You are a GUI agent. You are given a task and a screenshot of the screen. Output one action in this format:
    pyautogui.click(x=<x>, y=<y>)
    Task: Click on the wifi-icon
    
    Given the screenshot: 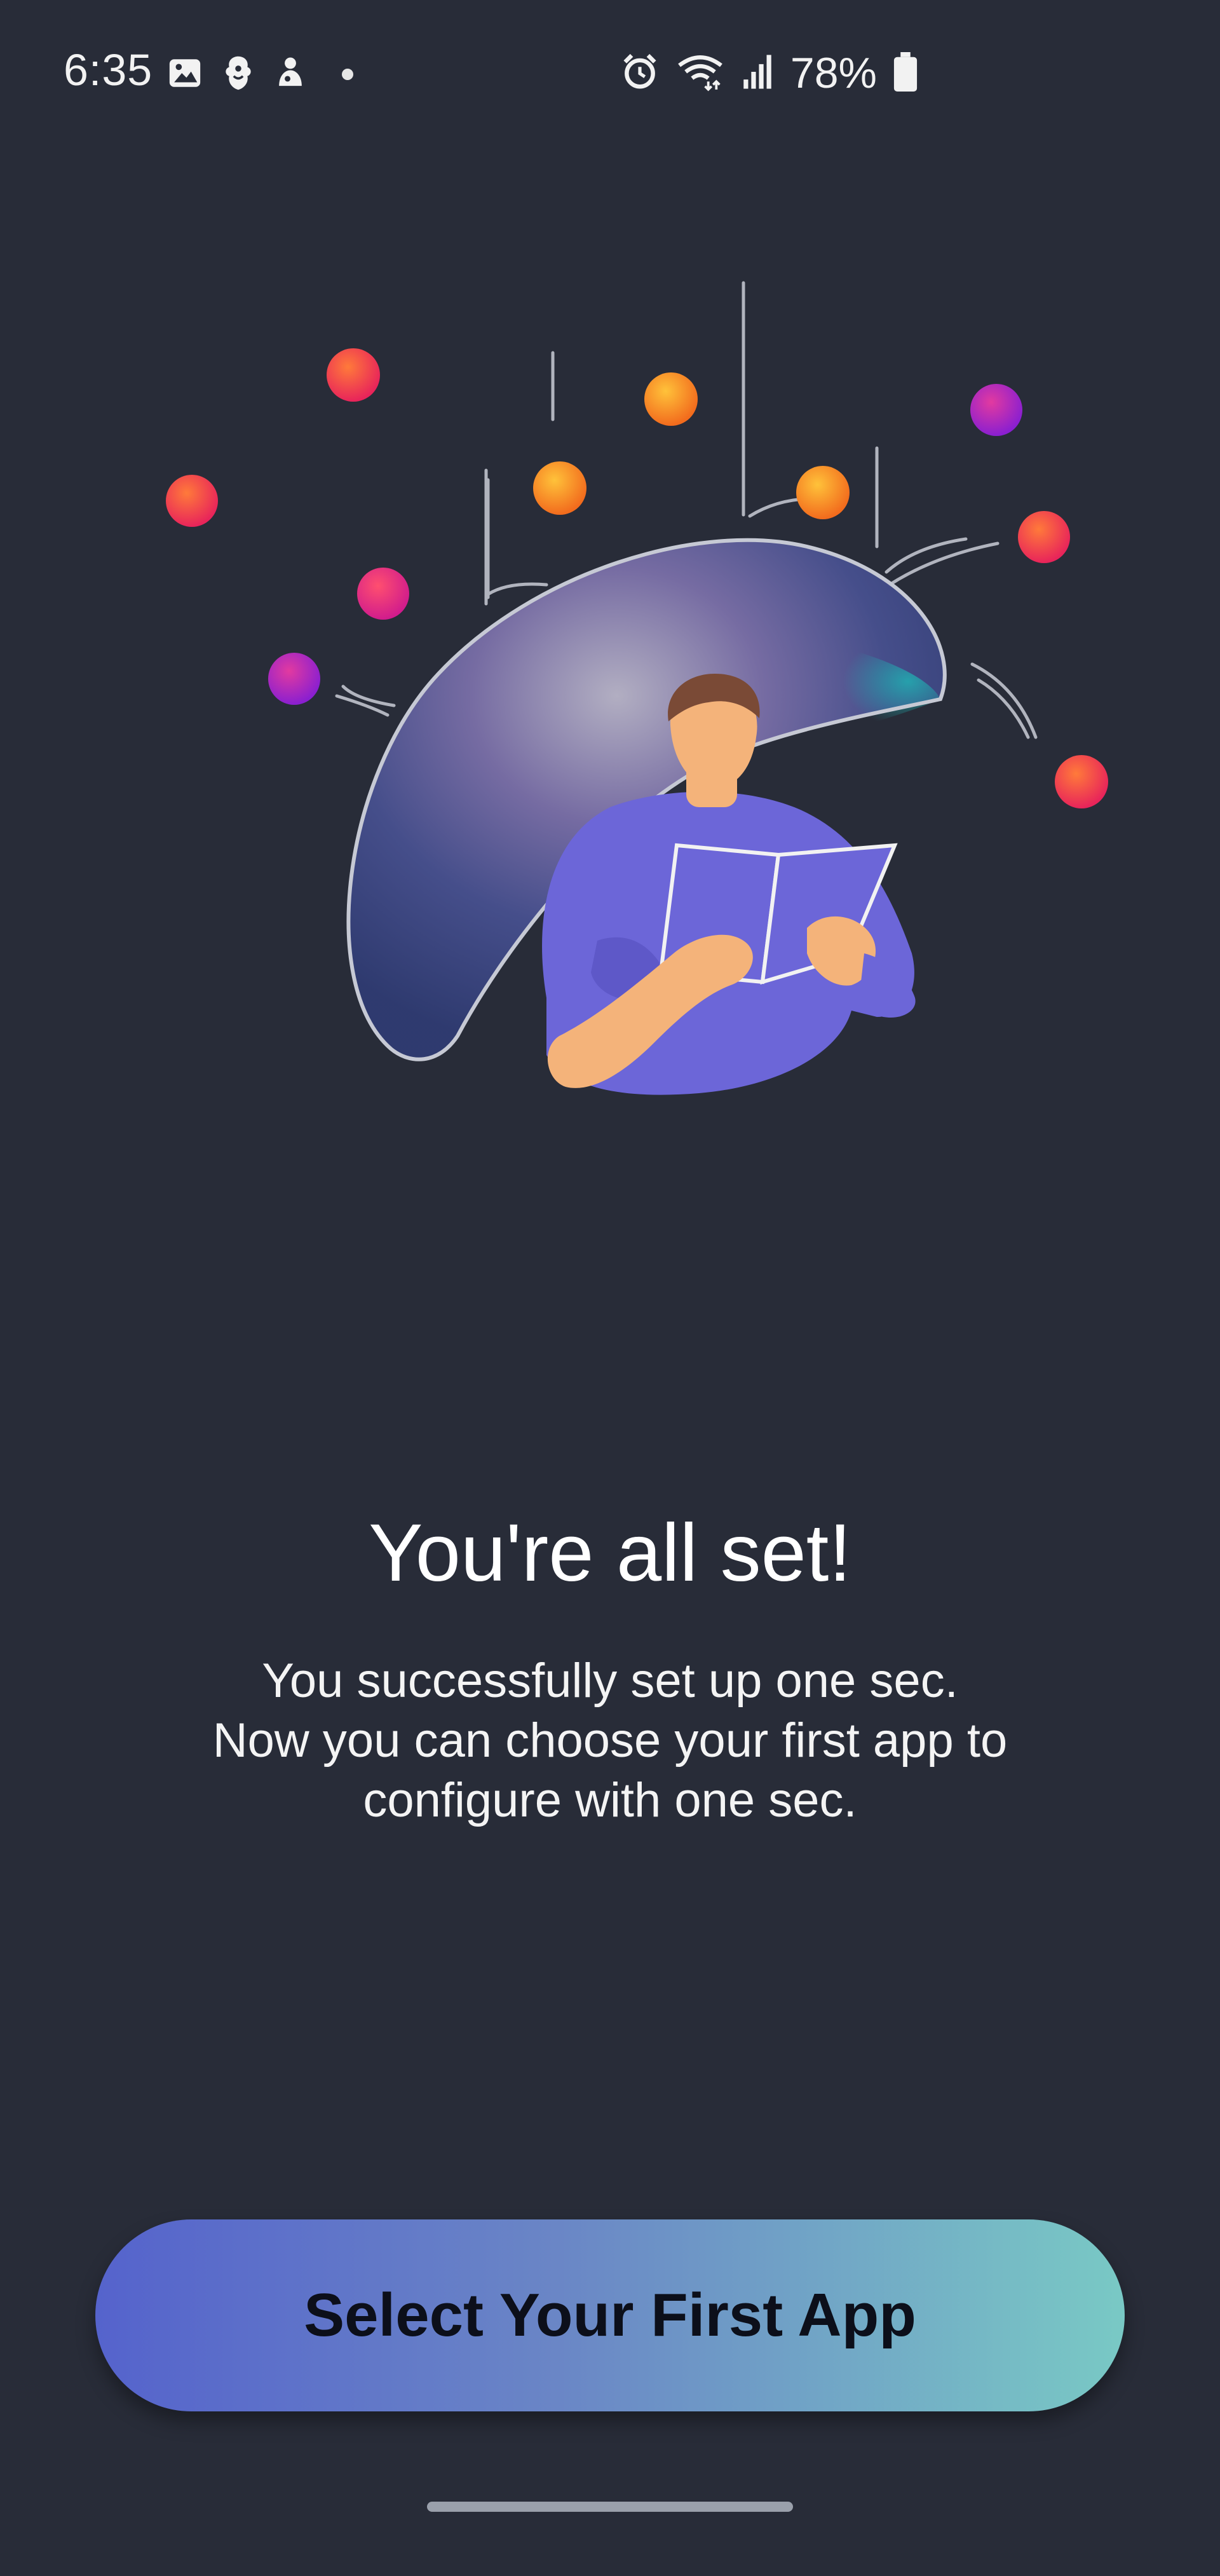 What is the action you would take?
    pyautogui.click(x=700, y=73)
    